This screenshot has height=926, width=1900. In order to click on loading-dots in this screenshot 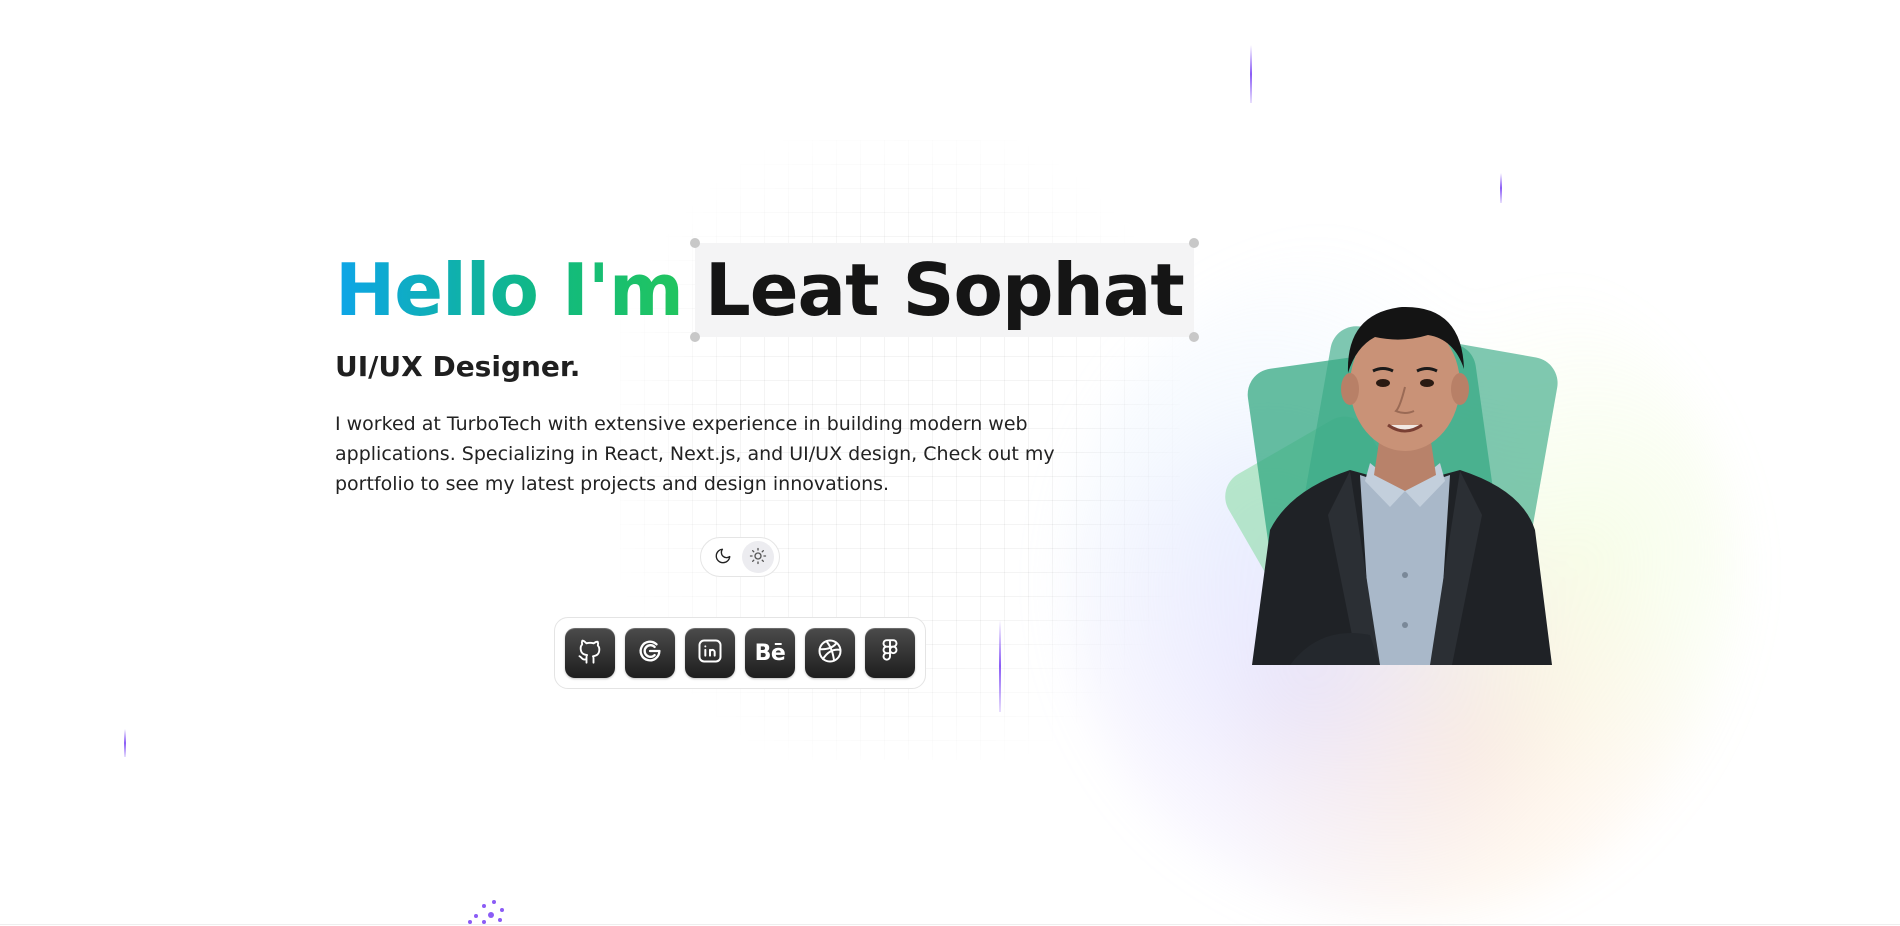, I will do `click(491, 913)`.